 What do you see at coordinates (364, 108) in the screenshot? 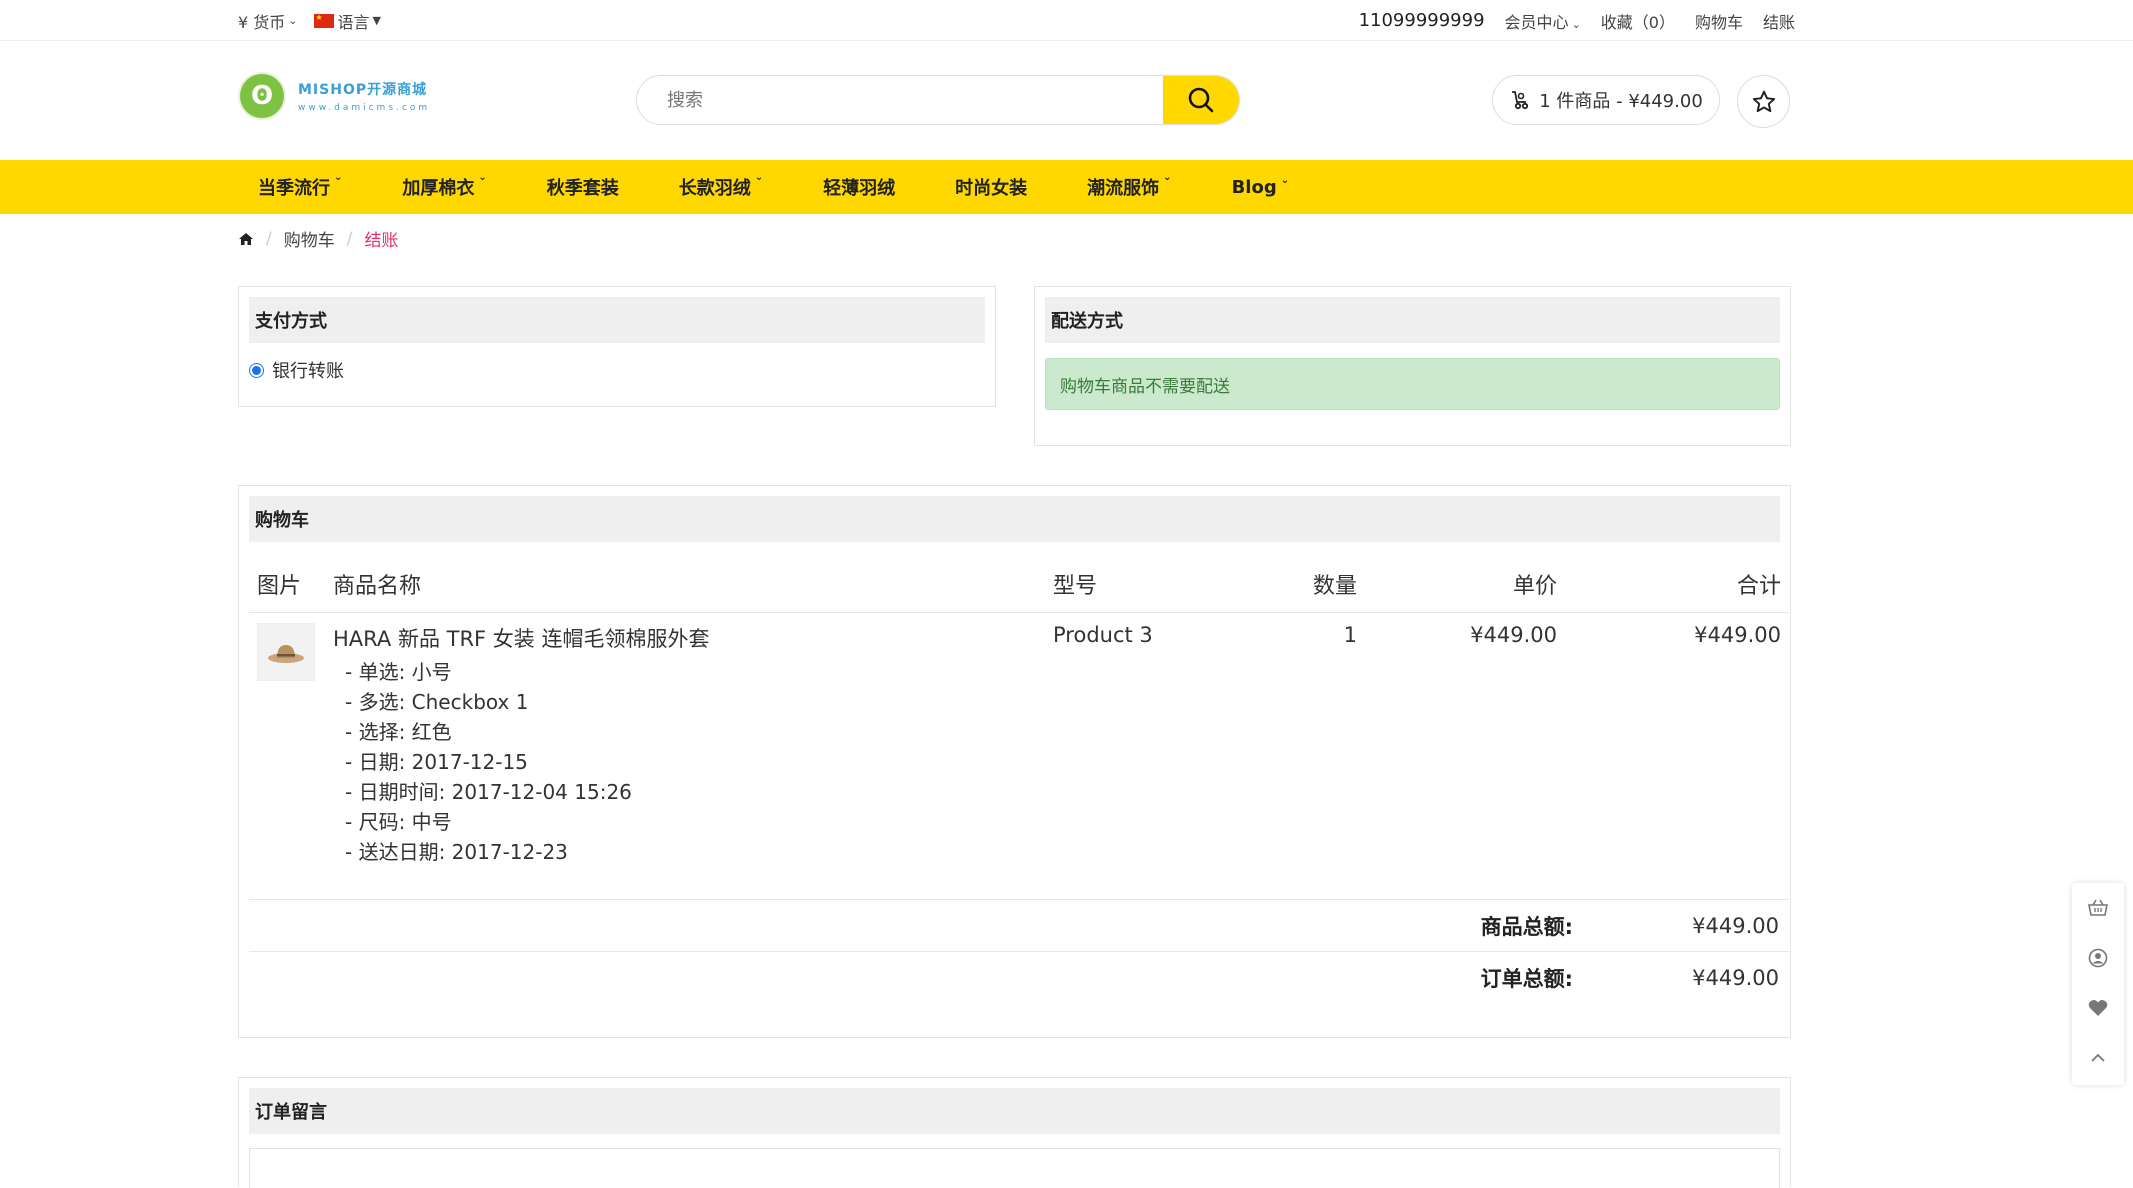
I see `logo-url: www.damicms.com` at bounding box center [364, 108].